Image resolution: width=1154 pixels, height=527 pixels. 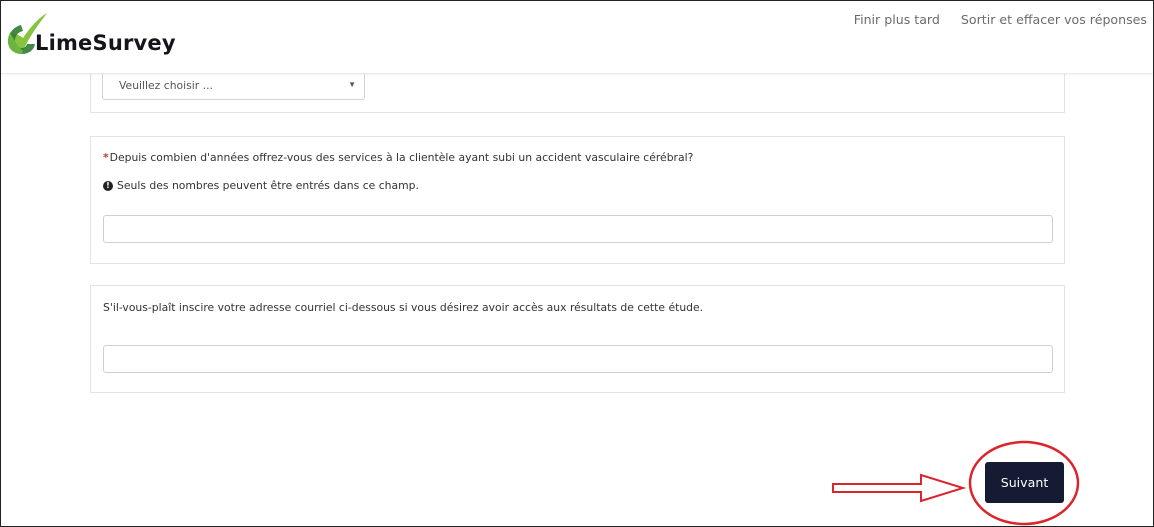 What do you see at coordinates (897, 19) in the screenshot?
I see `finish-later-link: Finir plus tard` at bounding box center [897, 19].